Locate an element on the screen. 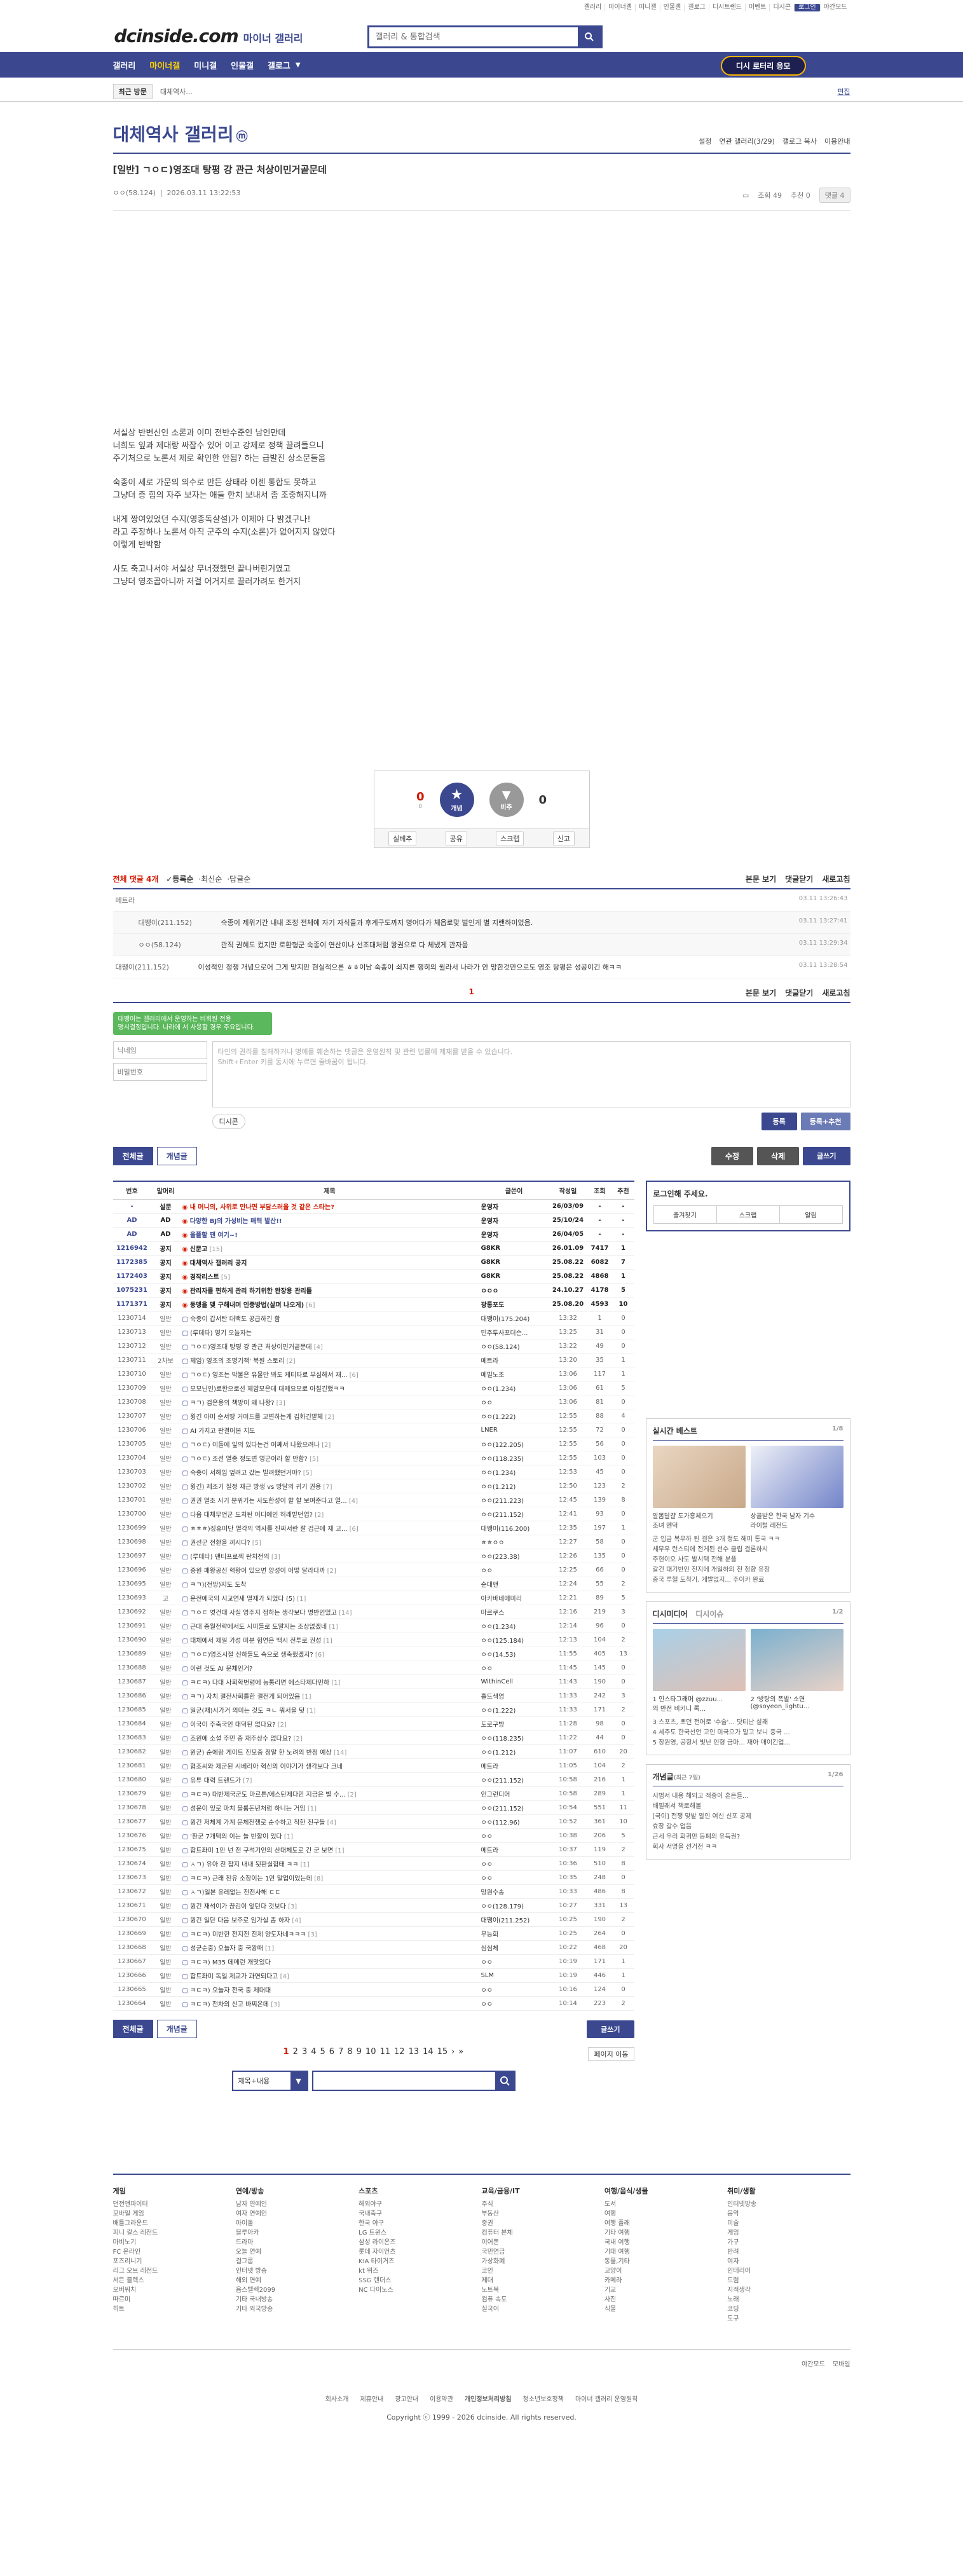 This screenshot has height=2576, width=963. footer-link: 해외야구 is located at coordinates (420, 2204).